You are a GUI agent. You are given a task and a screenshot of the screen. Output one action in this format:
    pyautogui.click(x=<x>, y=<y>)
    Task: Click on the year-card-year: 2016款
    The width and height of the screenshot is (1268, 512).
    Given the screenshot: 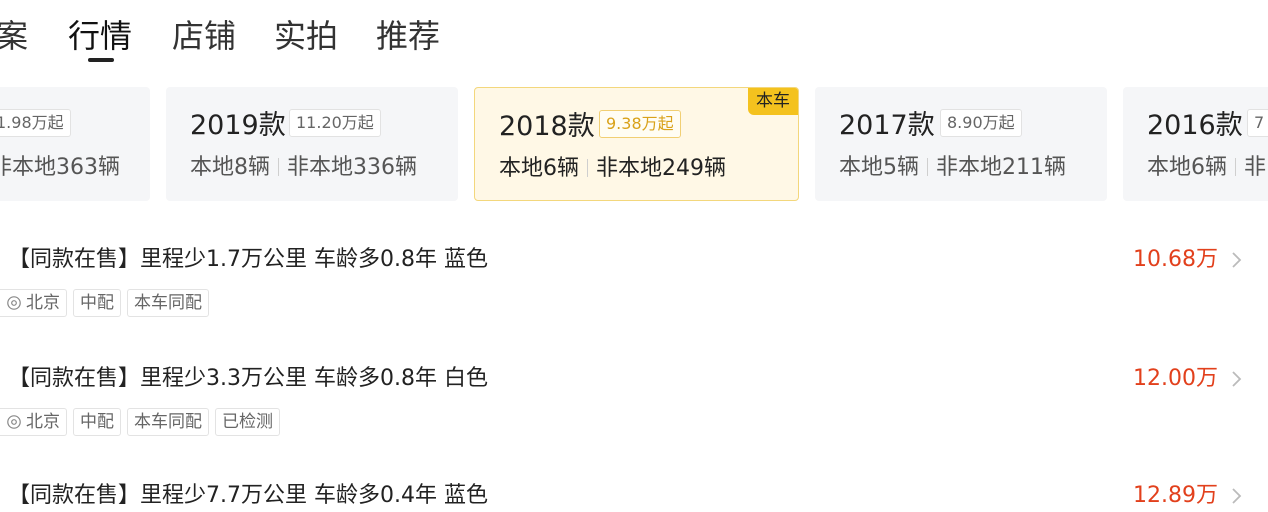 What is the action you would take?
    pyautogui.click(x=1195, y=125)
    